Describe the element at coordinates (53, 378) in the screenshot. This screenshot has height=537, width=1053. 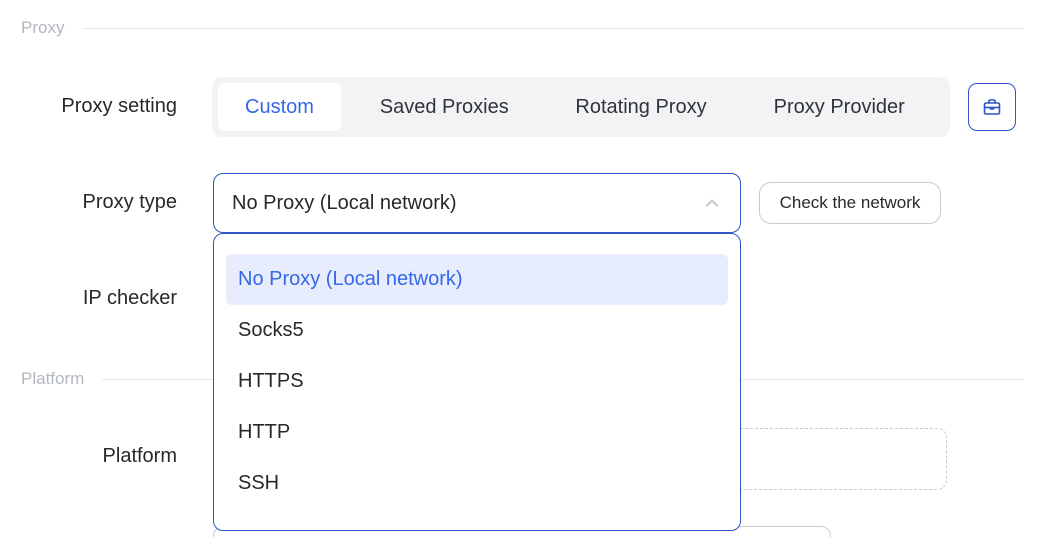
I see `platform-section-title: Platform` at that location.